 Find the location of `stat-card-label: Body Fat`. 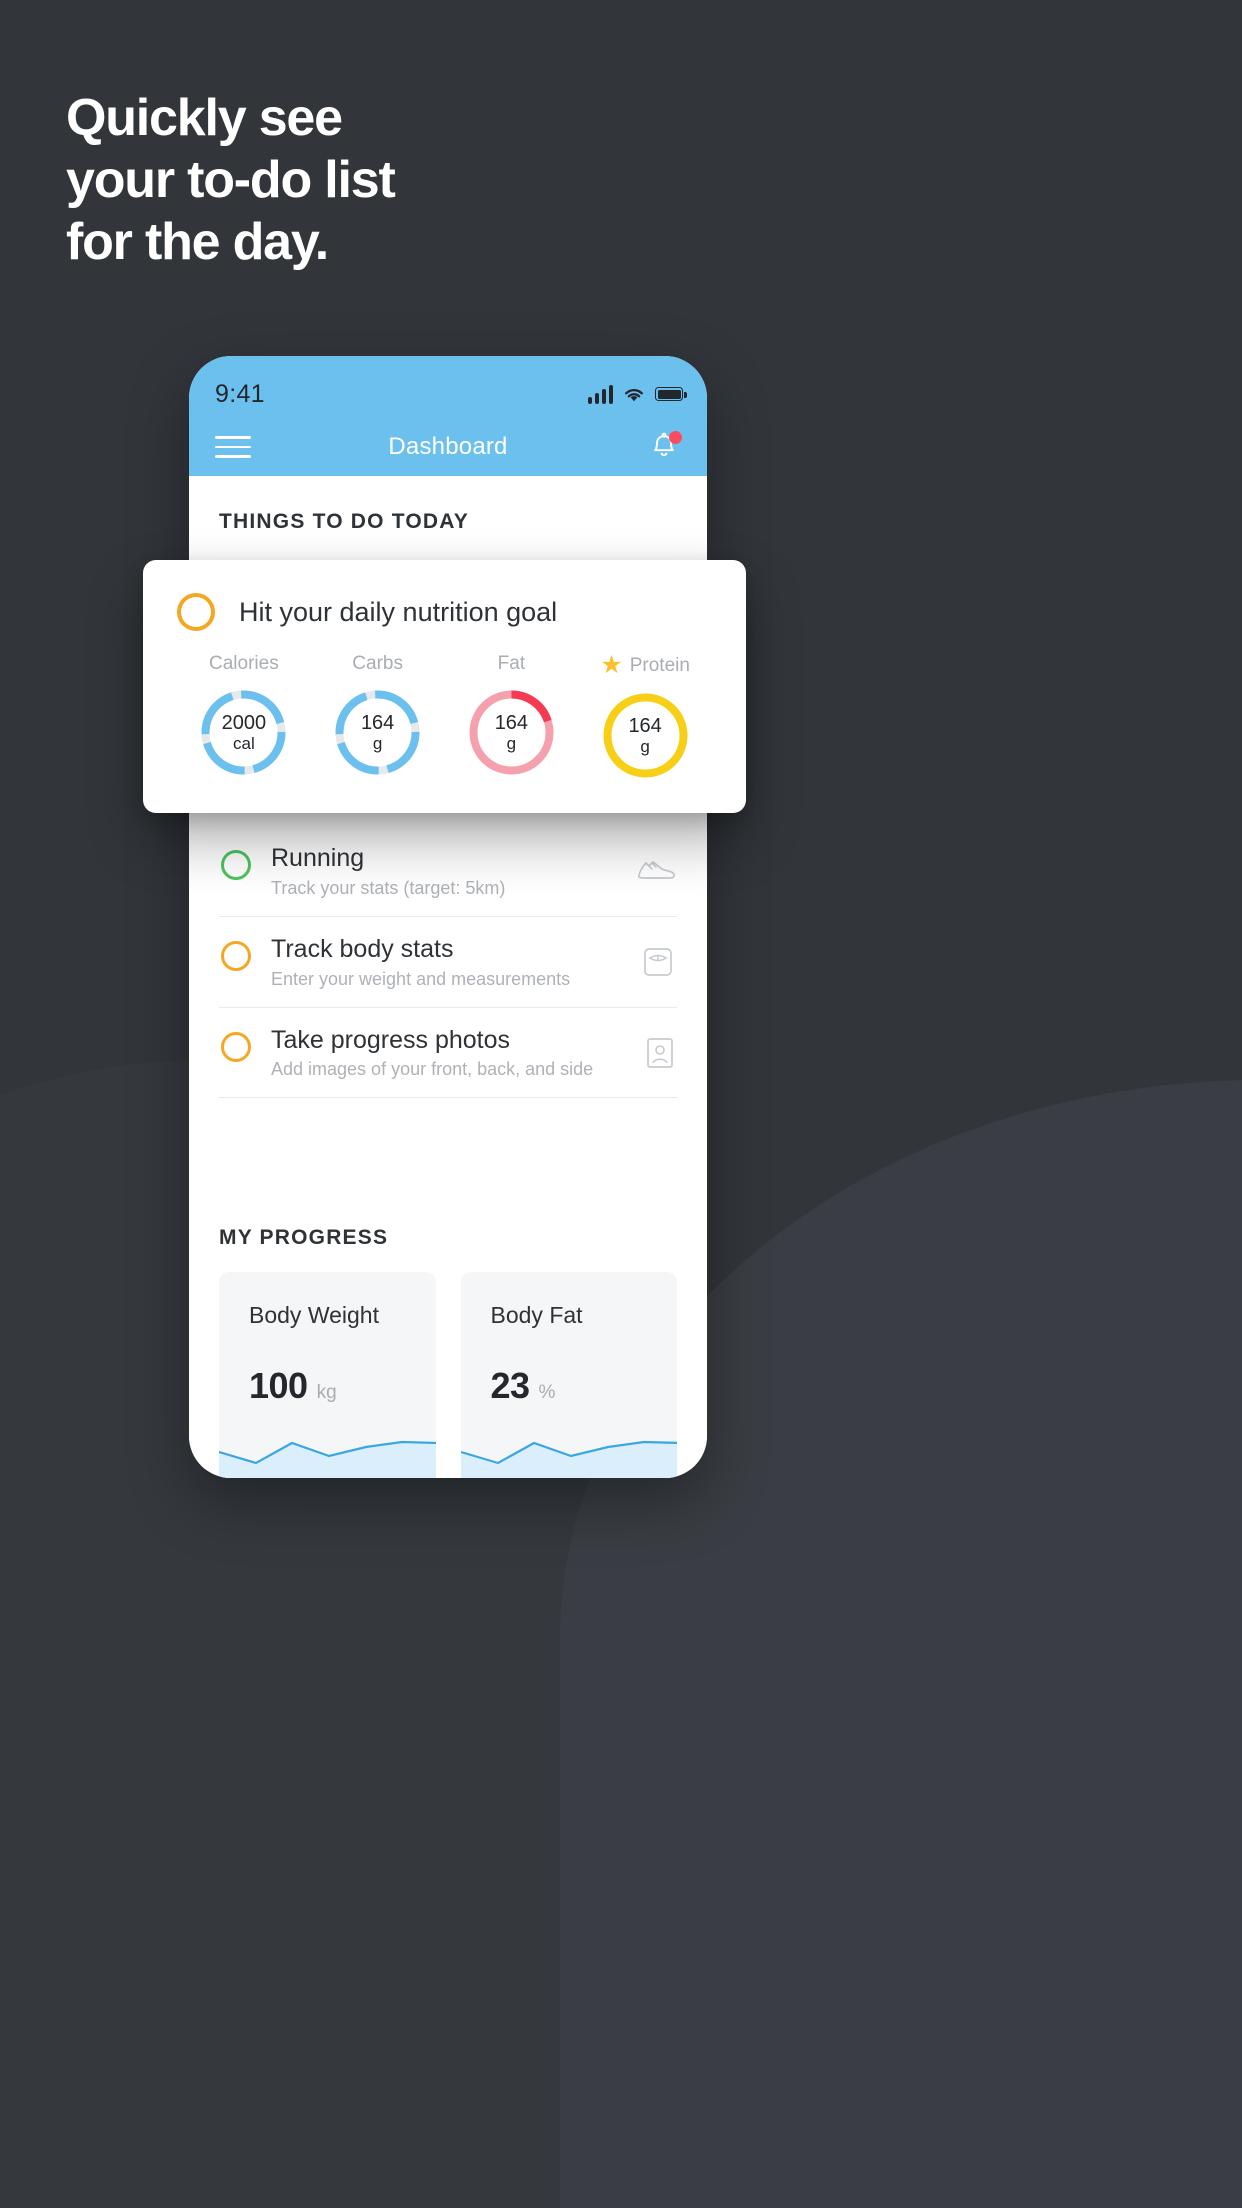

stat-card-label: Body Fat is located at coordinates (536, 1315).